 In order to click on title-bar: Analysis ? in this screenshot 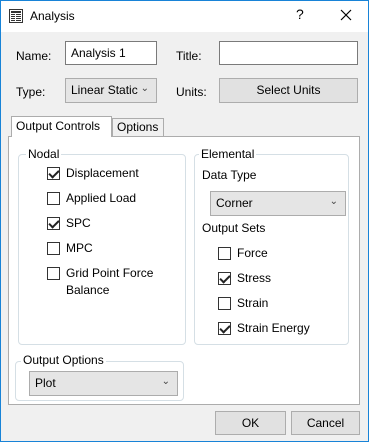, I will do `click(184, 16)`.